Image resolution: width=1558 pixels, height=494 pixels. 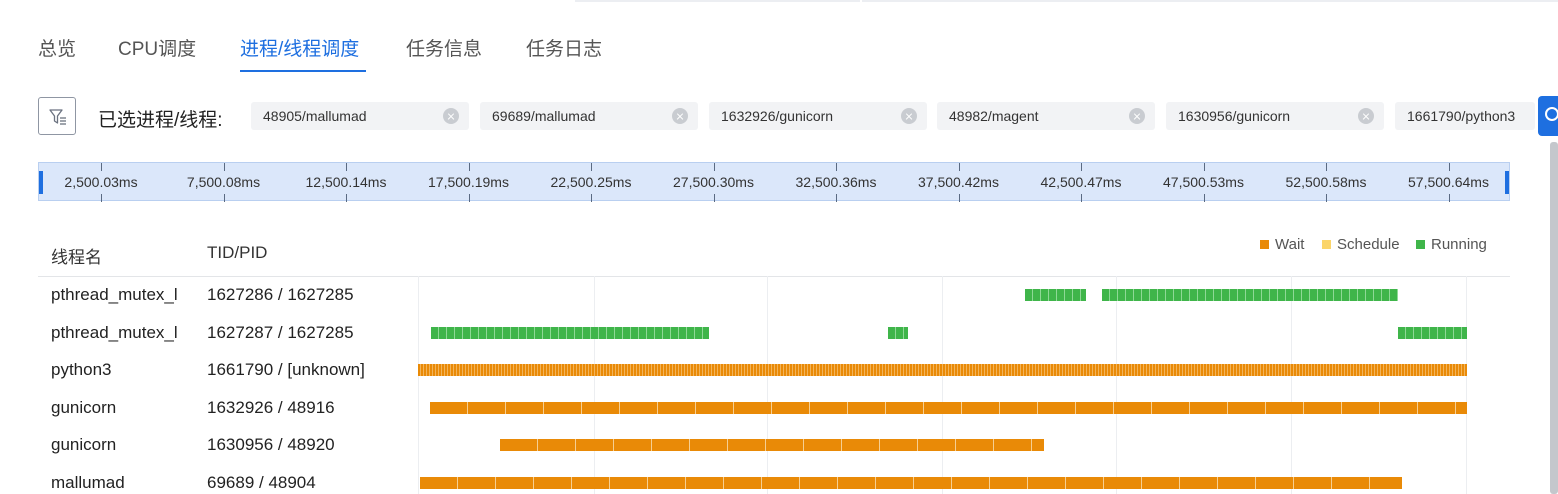 I want to click on row-thread-name: python3, so click(x=81, y=369).